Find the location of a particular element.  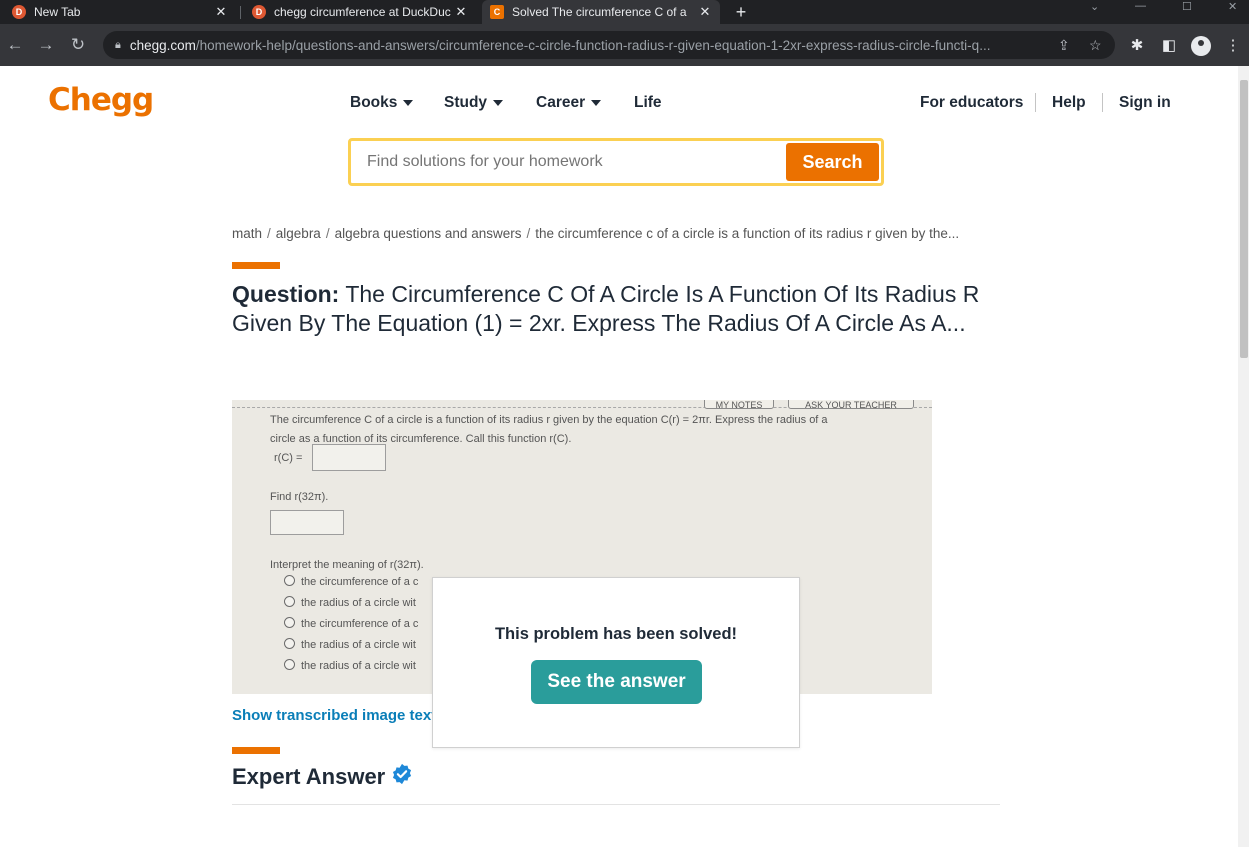

tab-duckduckgo-search: D chegg circumference at DuckDuc ✕ is located at coordinates (360, 12).